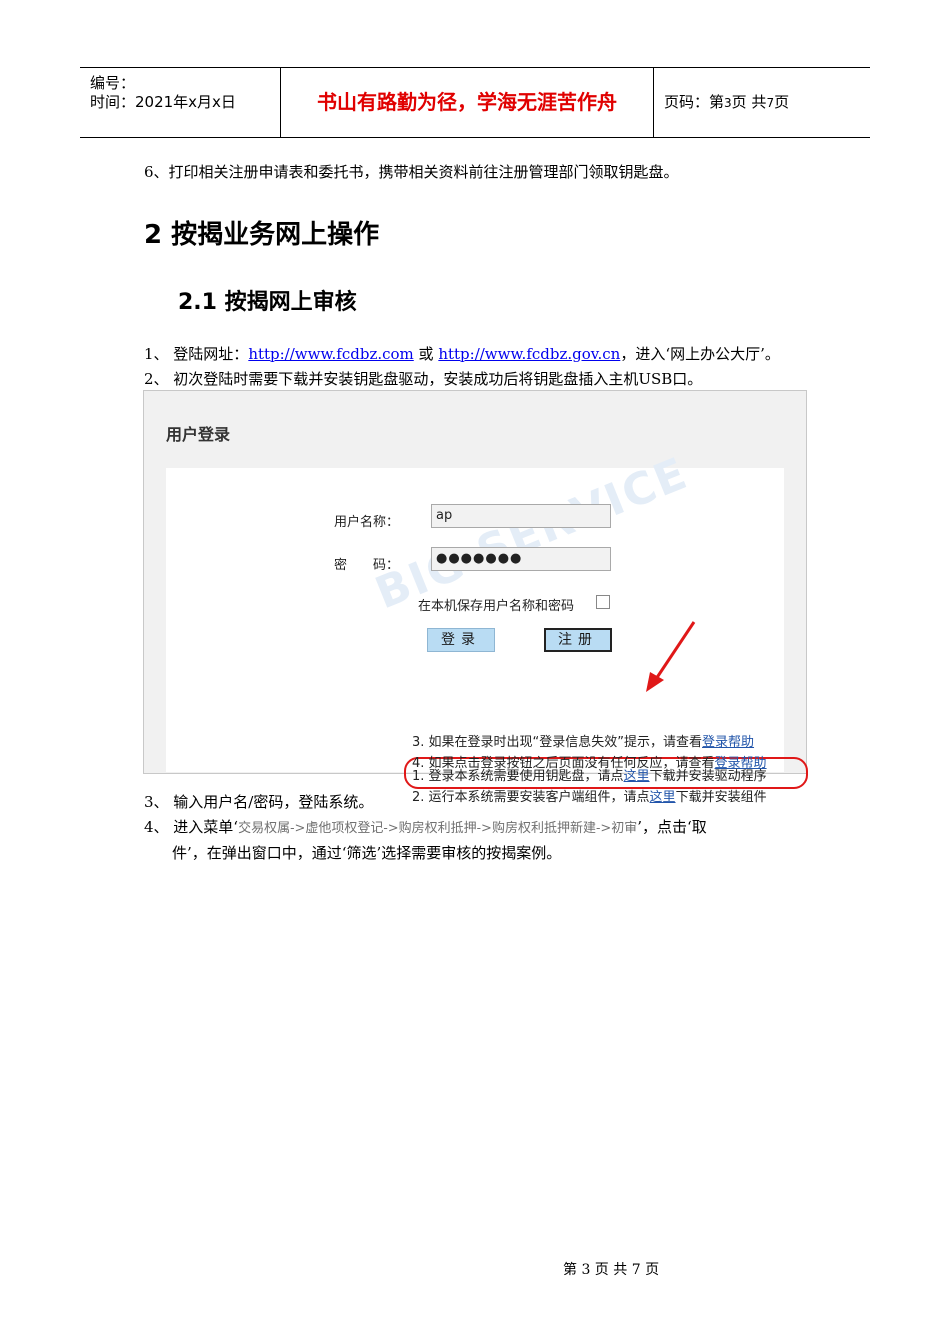 The height and width of the screenshot is (1344, 950). I want to click on note-1-suffix: 下载并安装驱动程序, so click(708, 776).